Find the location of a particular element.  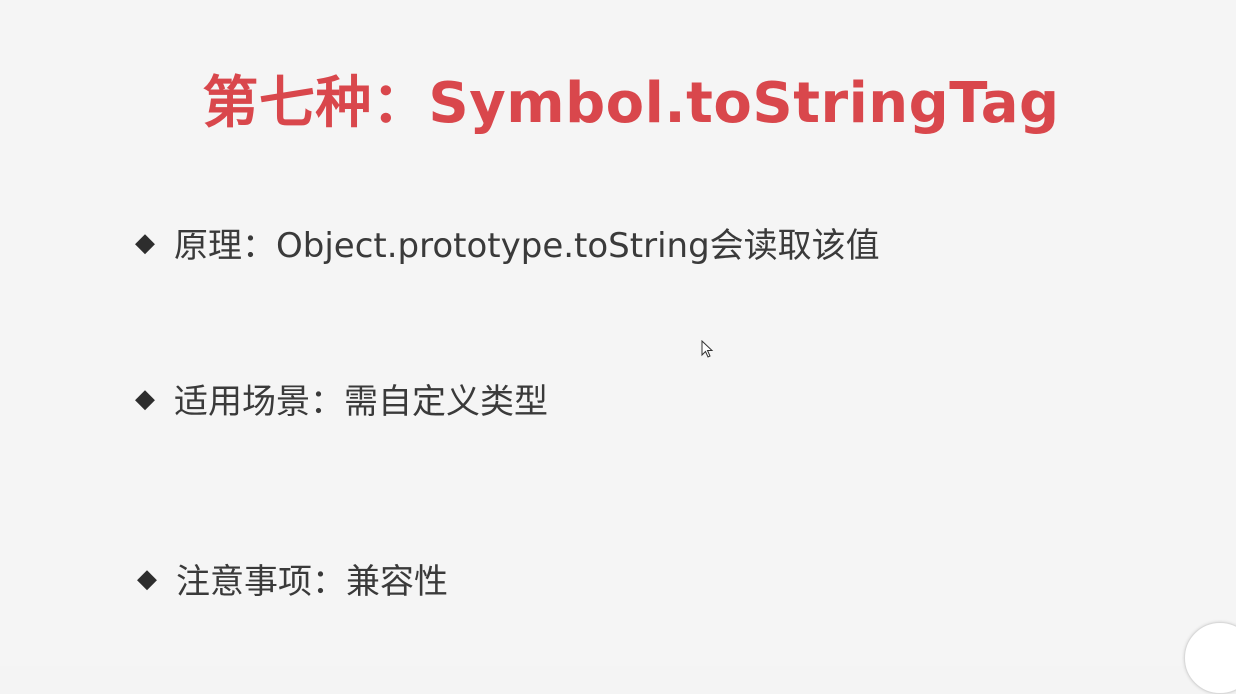

bullet-item-use-case: ◆ 适用场景：需自定义类型 is located at coordinates (338, 398).